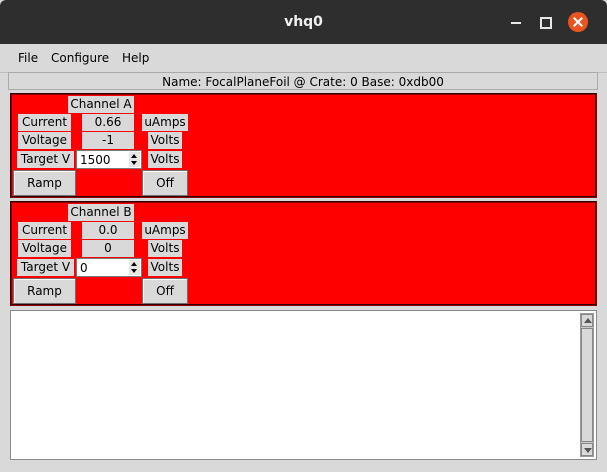 The image size is (607, 472). Describe the element at coordinates (587, 449) in the screenshot. I see `scroll-down-icon` at that location.